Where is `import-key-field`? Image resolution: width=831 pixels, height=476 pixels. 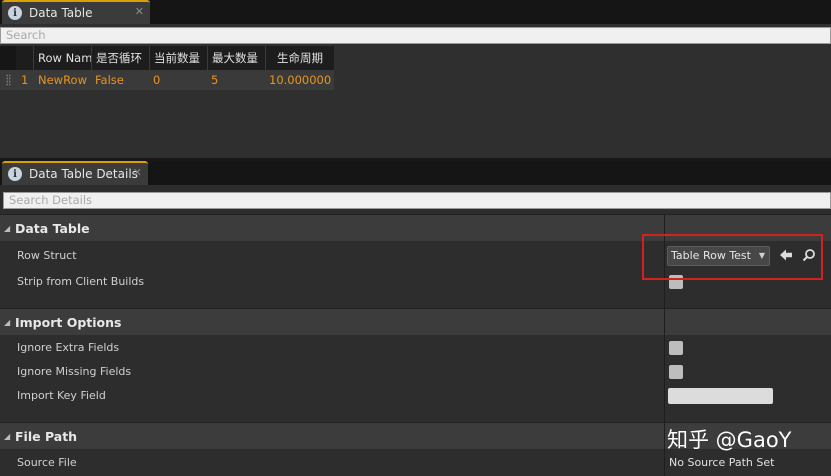
import-key-field is located at coordinates (720, 396).